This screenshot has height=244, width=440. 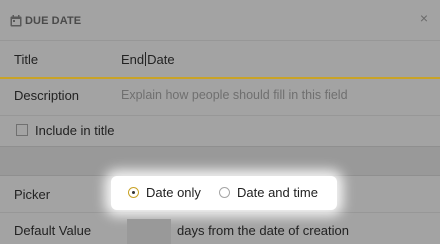 What do you see at coordinates (53, 21) in the screenshot?
I see `panel-title: DUE DATE` at bounding box center [53, 21].